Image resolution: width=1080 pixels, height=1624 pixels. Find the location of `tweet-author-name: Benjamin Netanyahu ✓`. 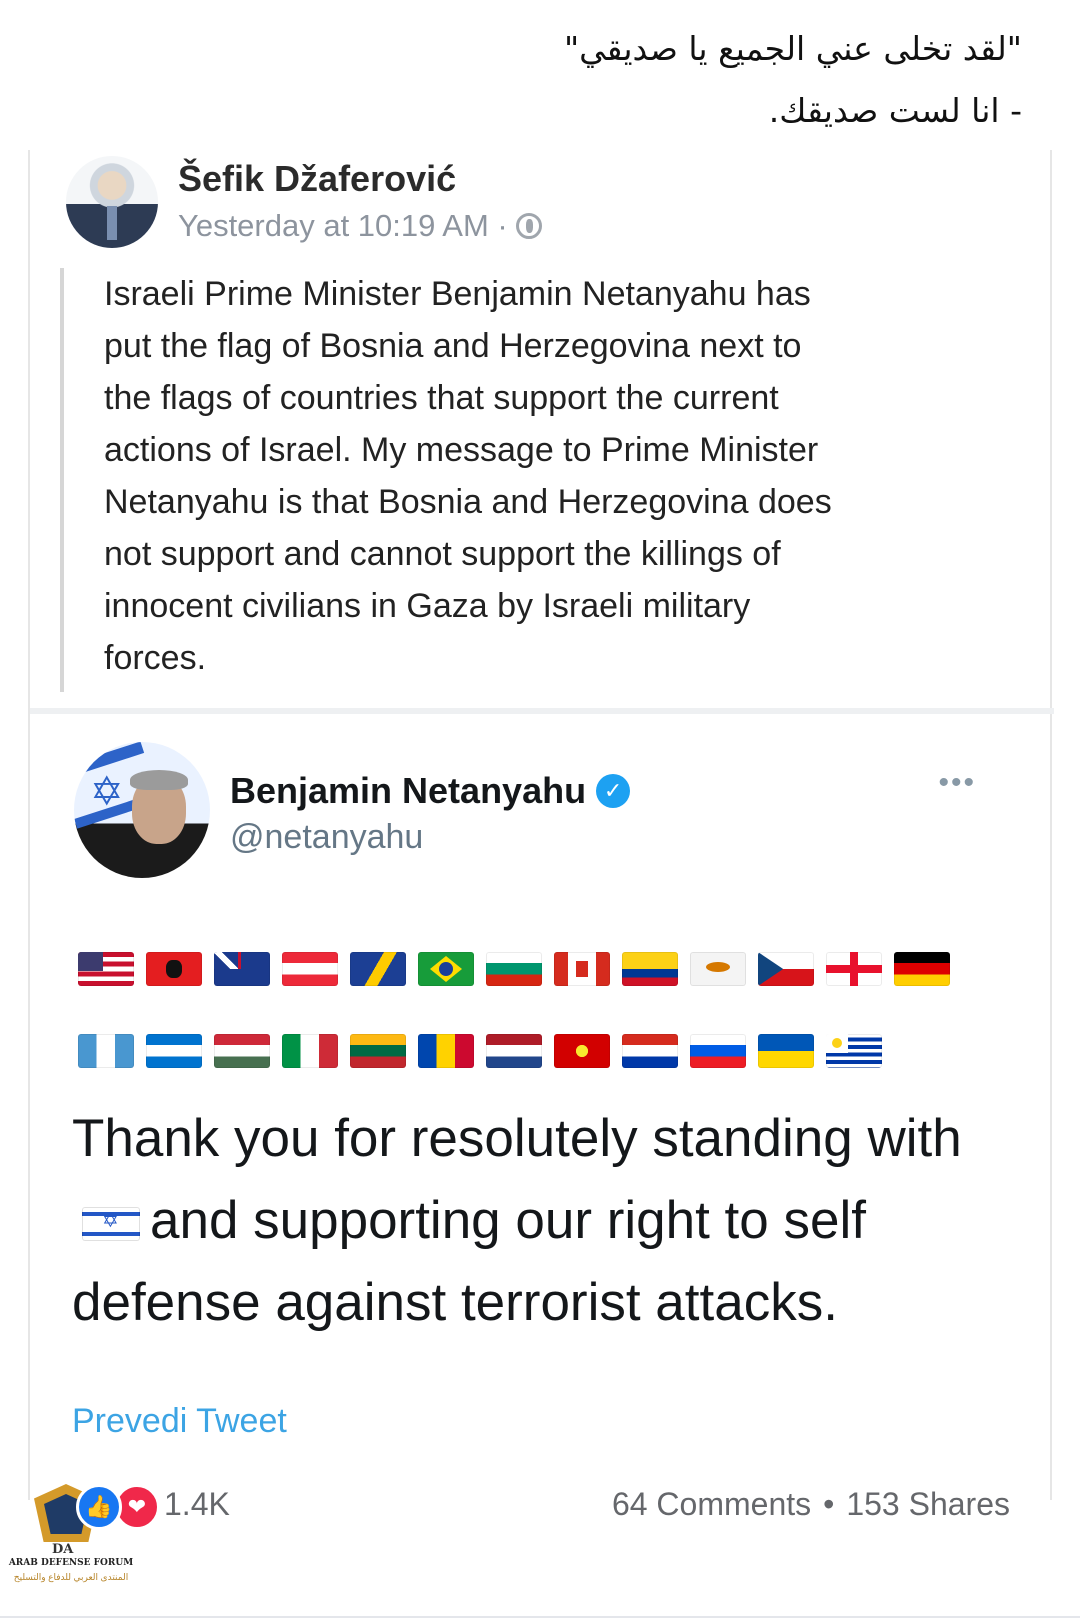

tweet-author-name: Benjamin Netanyahu ✓ is located at coordinates (430, 791).